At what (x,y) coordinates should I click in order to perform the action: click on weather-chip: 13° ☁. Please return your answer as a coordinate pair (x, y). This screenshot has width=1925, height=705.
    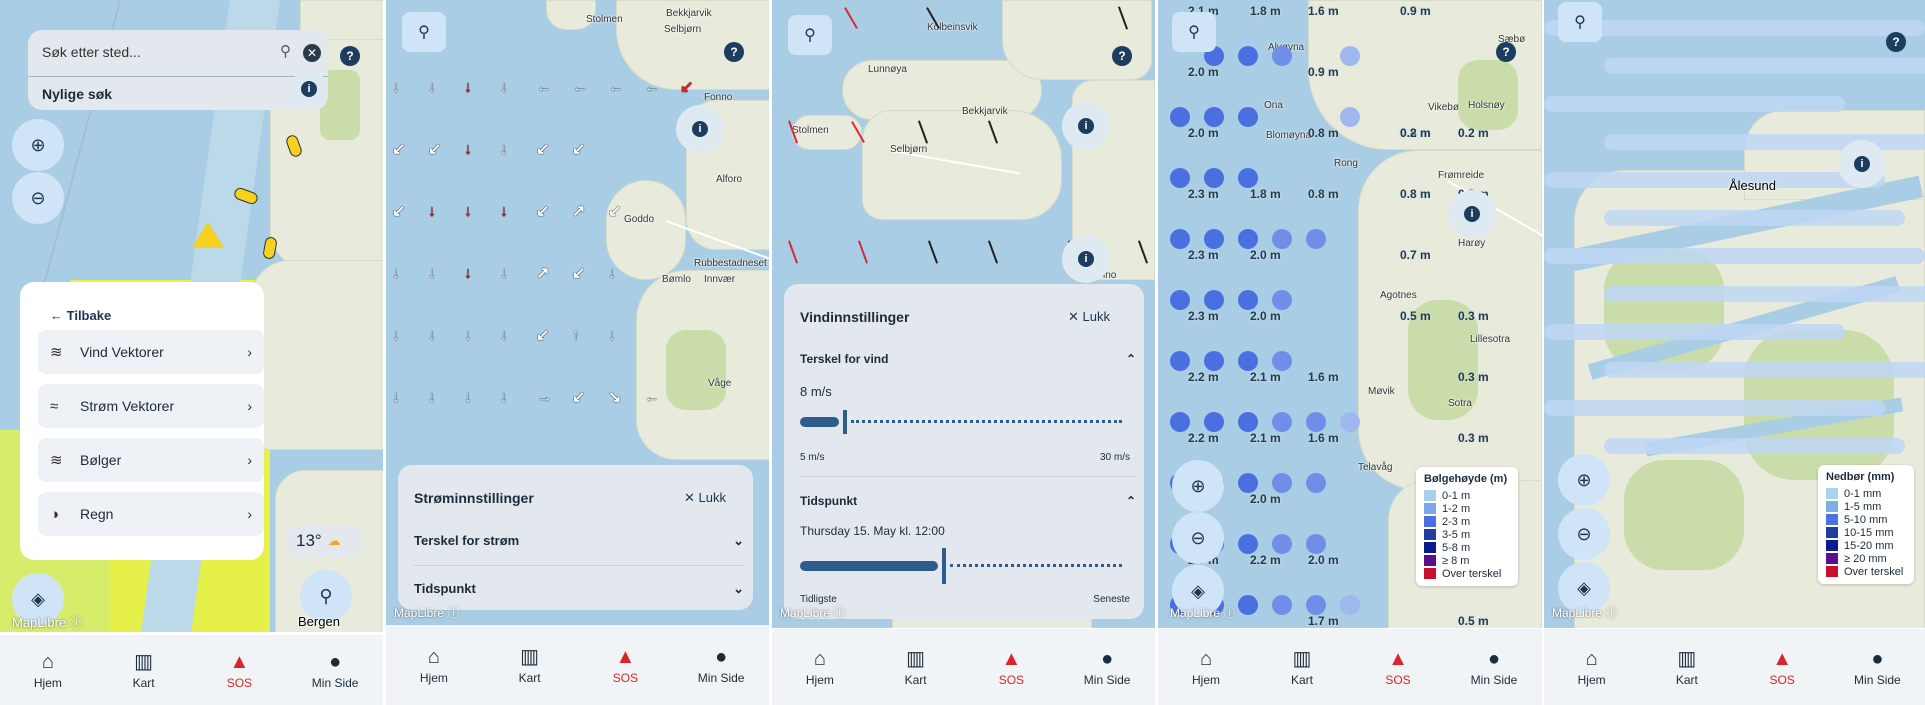
    Looking at the image, I should click on (325, 541).